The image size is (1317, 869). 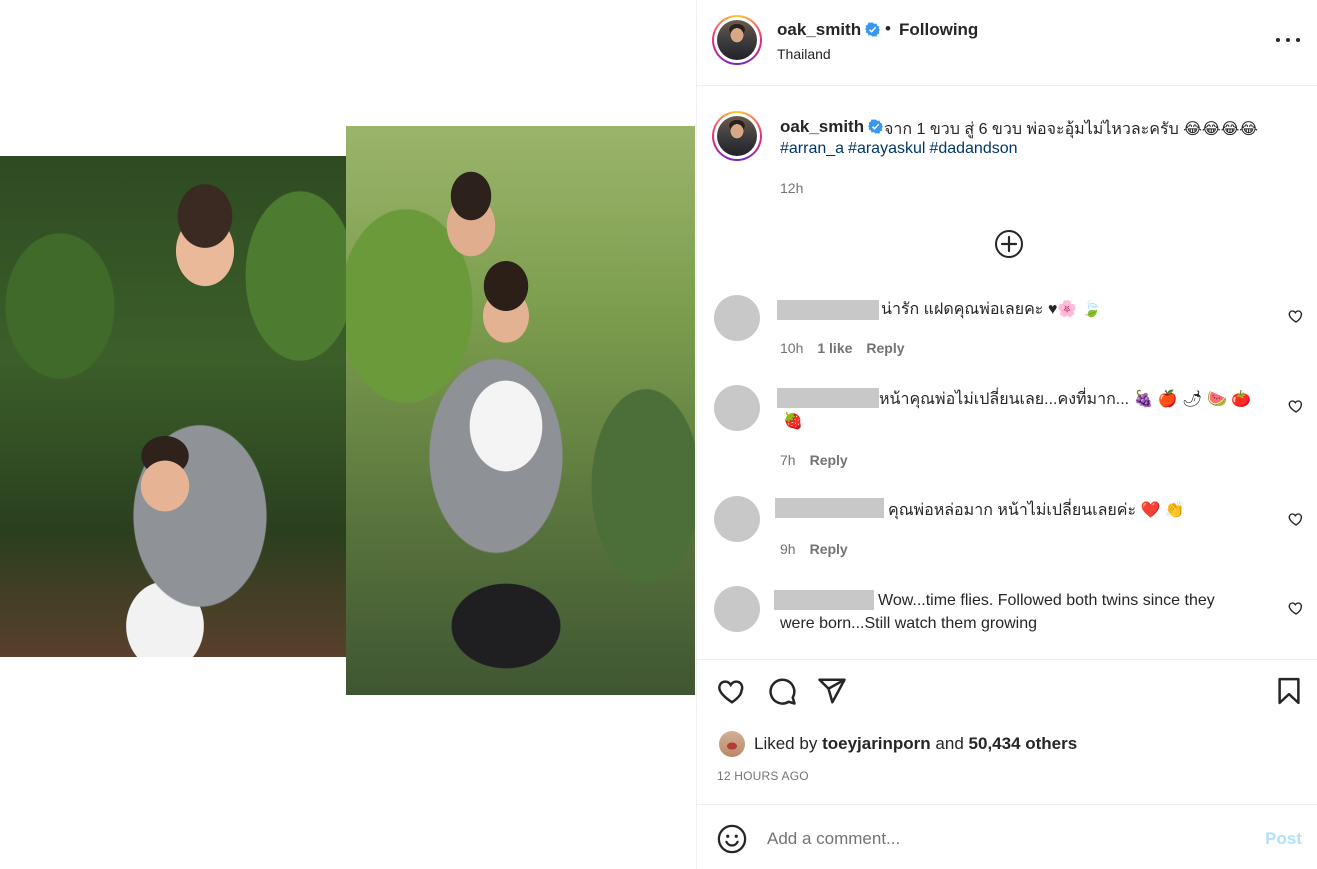 What do you see at coordinates (788, 549) in the screenshot?
I see `comment-time: 9h` at bounding box center [788, 549].